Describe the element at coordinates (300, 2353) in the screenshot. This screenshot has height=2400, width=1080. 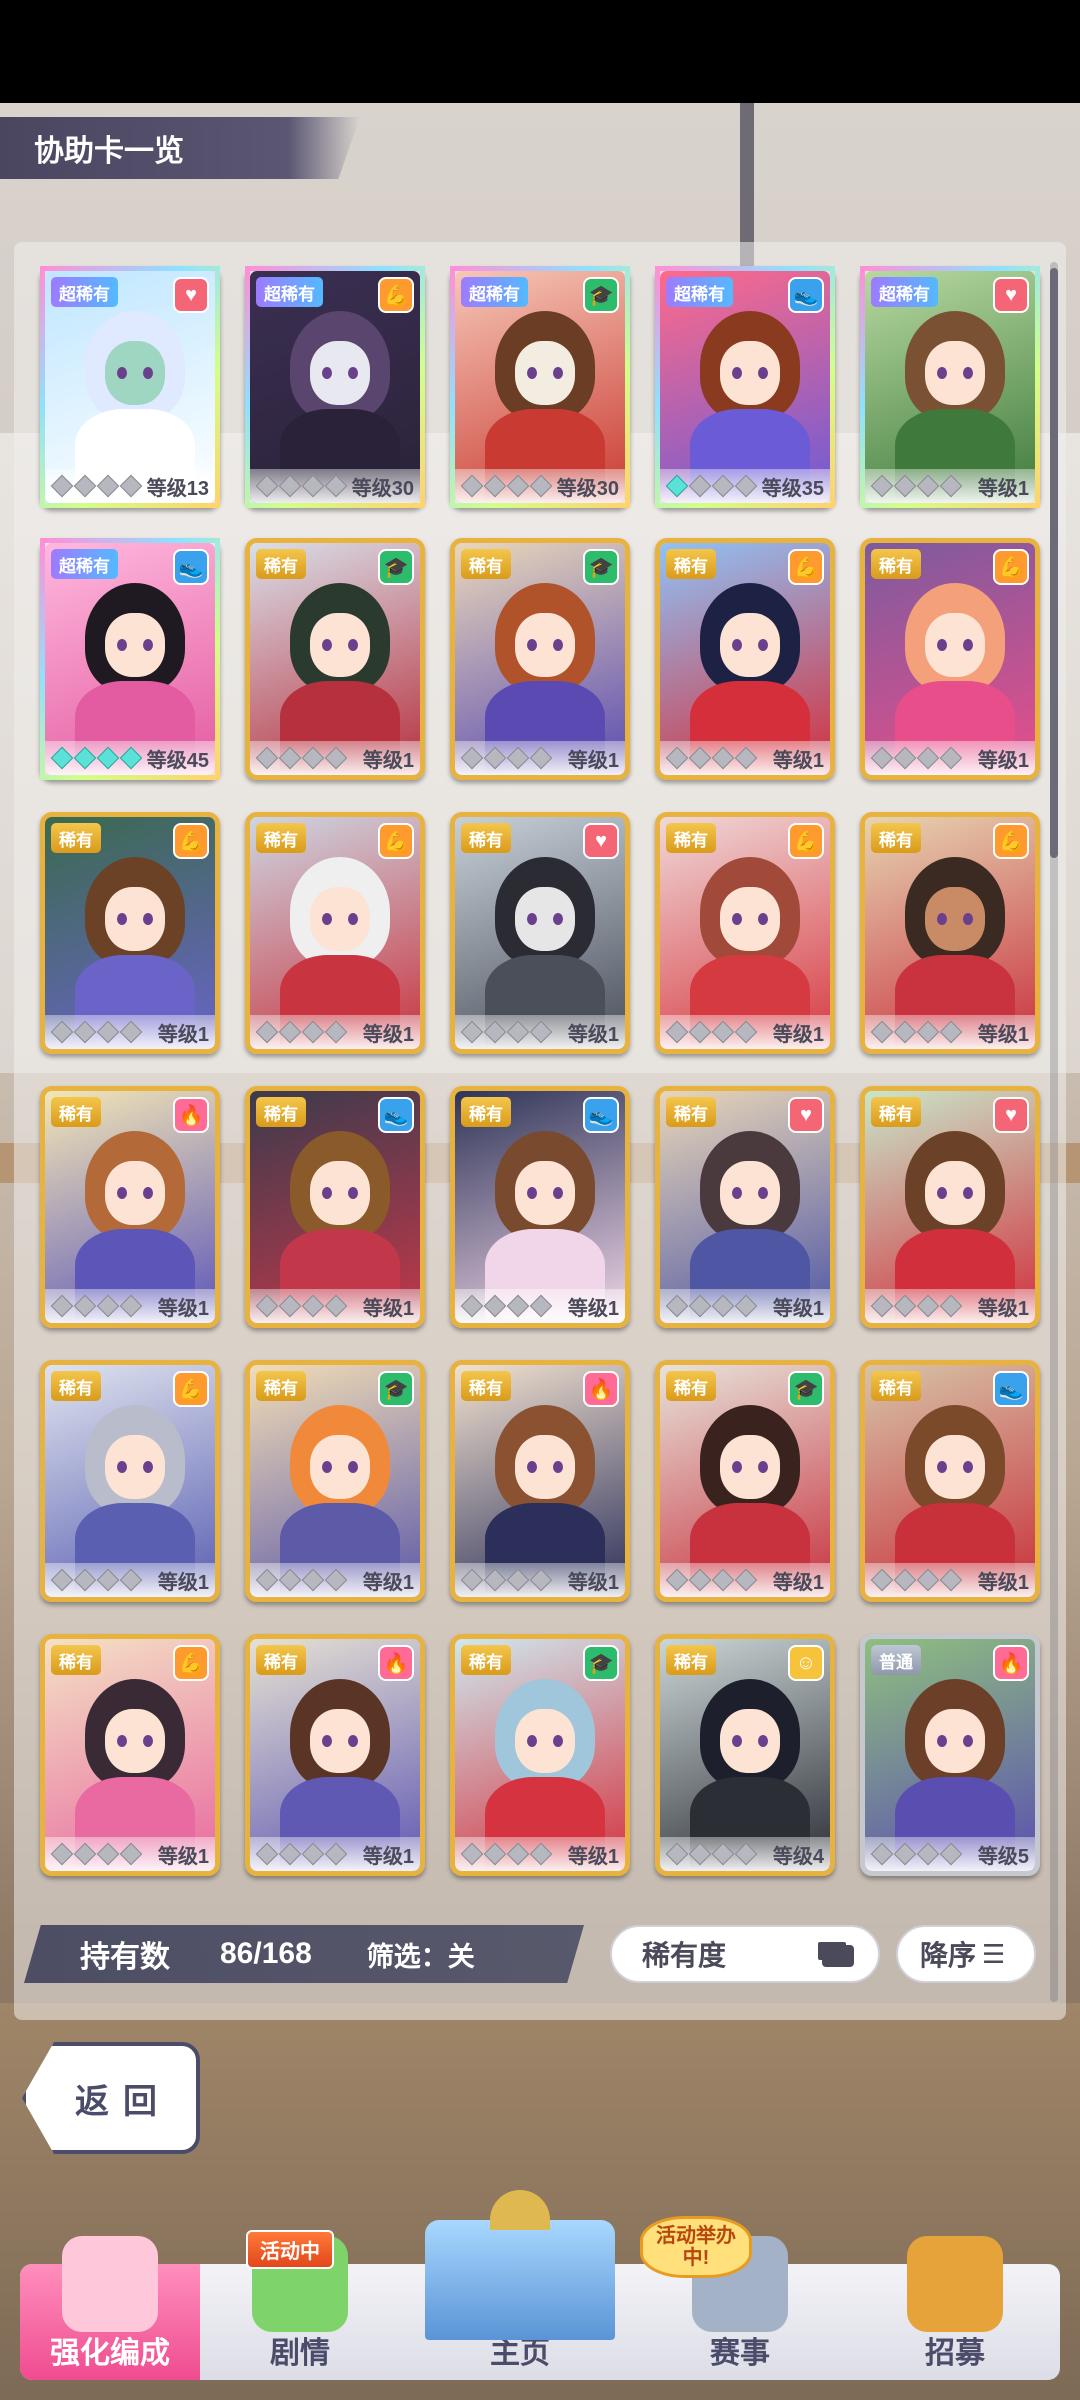
I see `nav-label: 剧情` at that location.